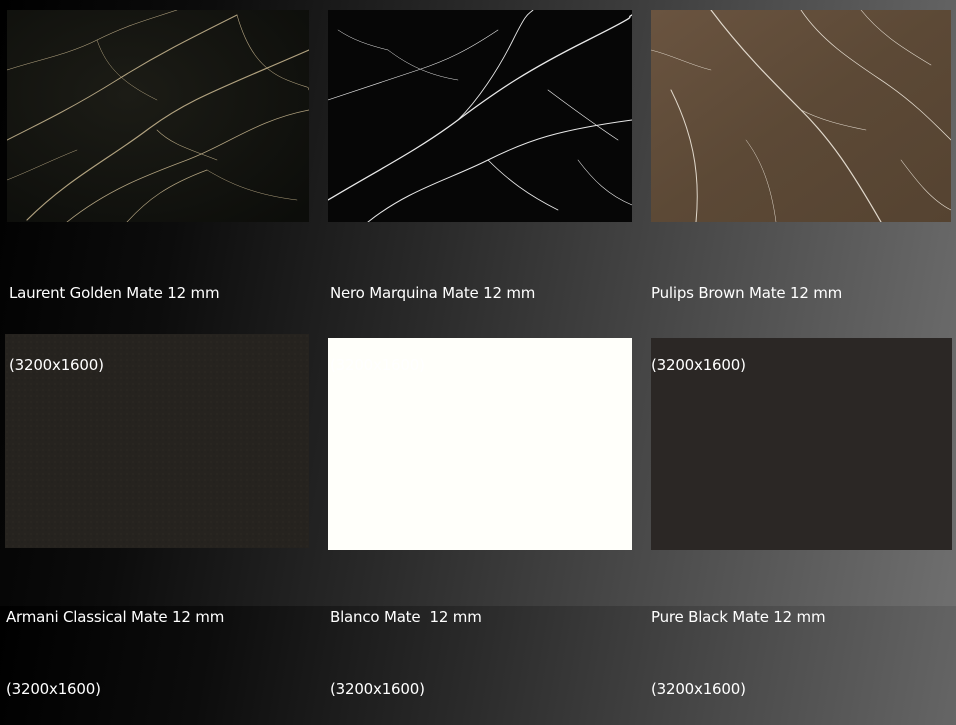 The image size is (956, 725). What do you see at coordinates (114, 293) in the screenshot?
I see `product-name: Laurent Golden Mate 12 mm` at bounding box center [114, 293].